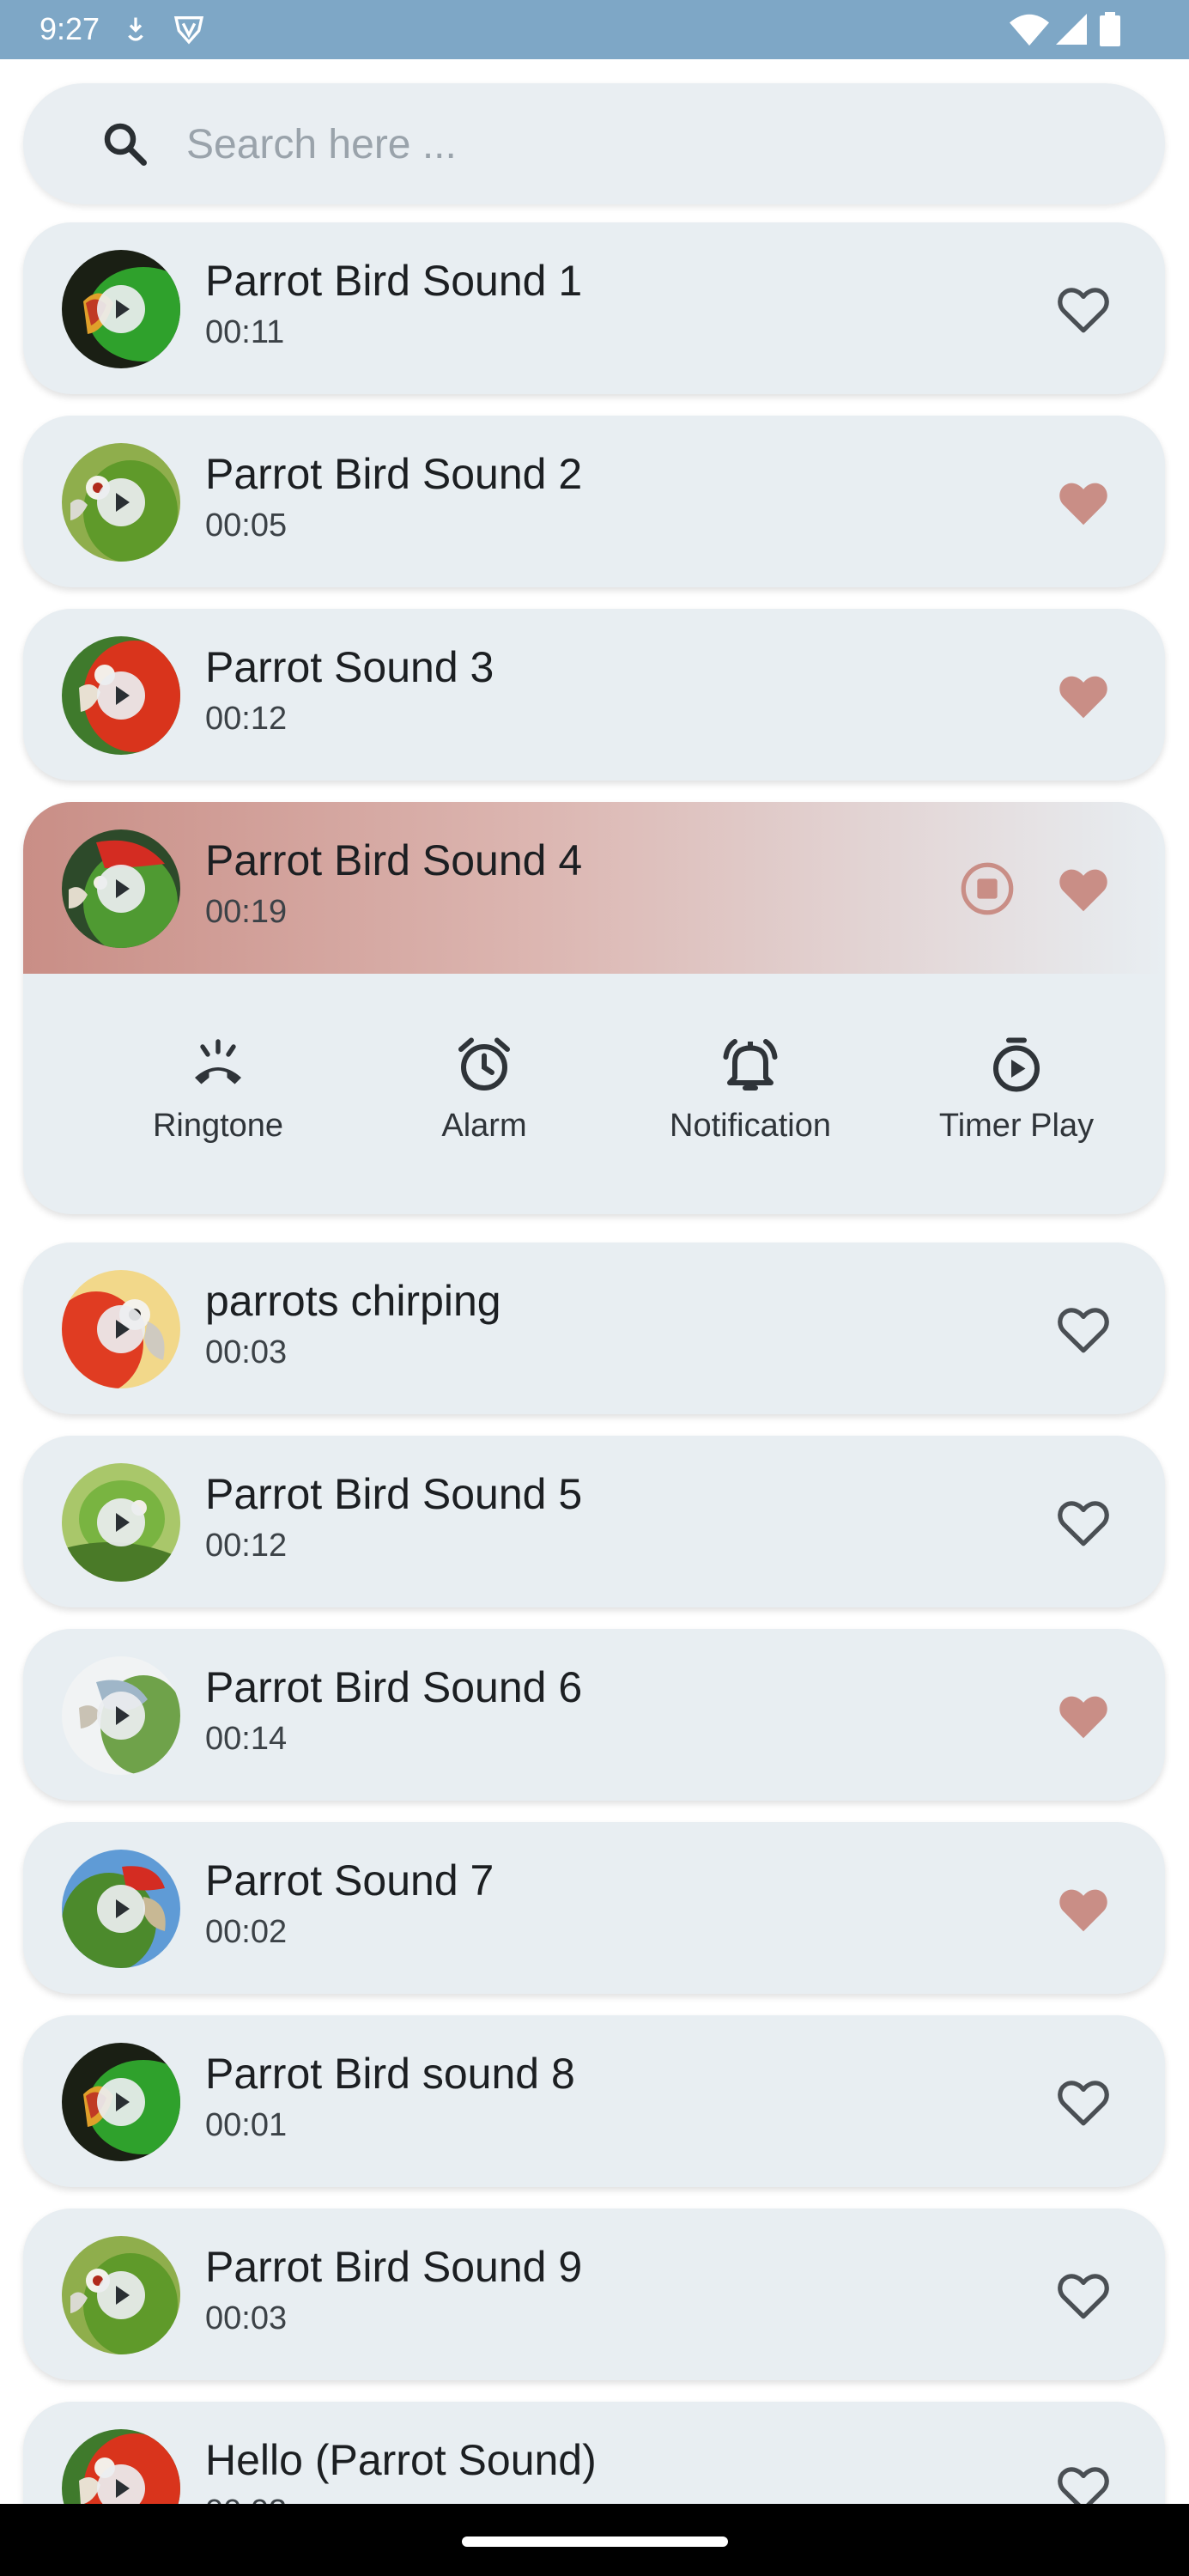 The width and height of the screenshot is (1189, 2576). I want to click on notification-button: Notification, so click(750, 1089).